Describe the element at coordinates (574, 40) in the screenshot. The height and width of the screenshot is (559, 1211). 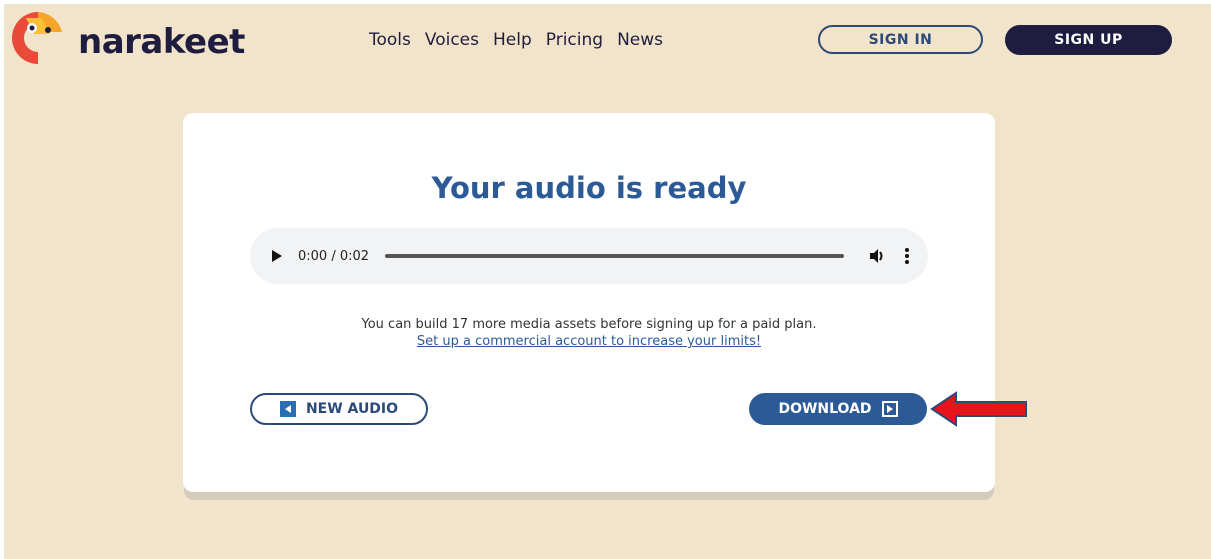
I see `nav-item-pricing: Pricing` at that location.